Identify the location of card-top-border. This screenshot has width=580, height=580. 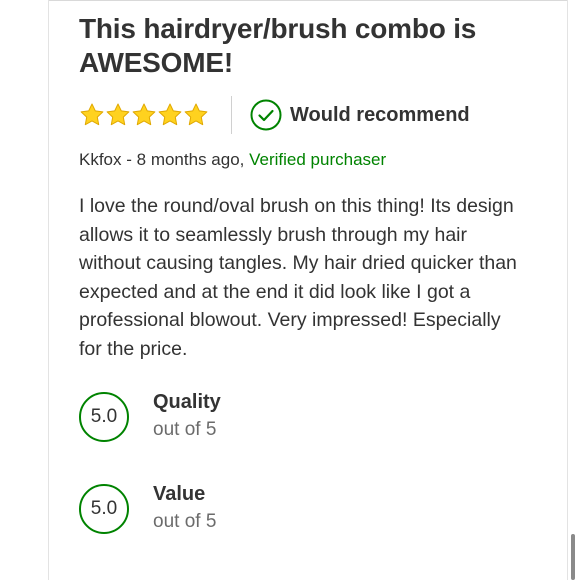
(308, 0).